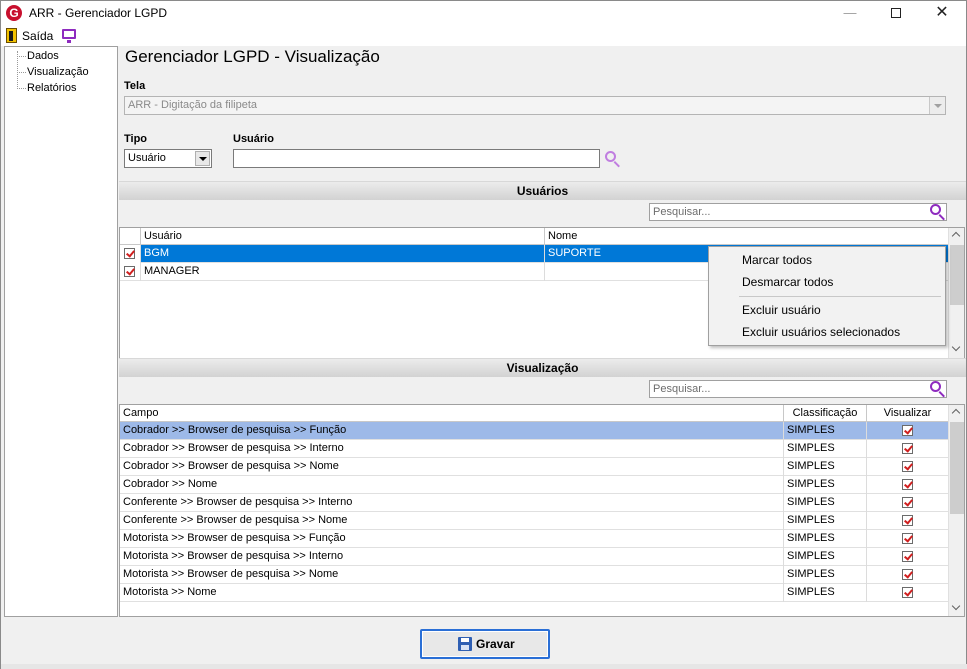 The image size is (967, 669). What do you see at coordinates (452, 575) in the screenshot?
I see `cell-campo: Motorista >> Browser de pesquisa >> Nome` at bounding box center [452, 575].